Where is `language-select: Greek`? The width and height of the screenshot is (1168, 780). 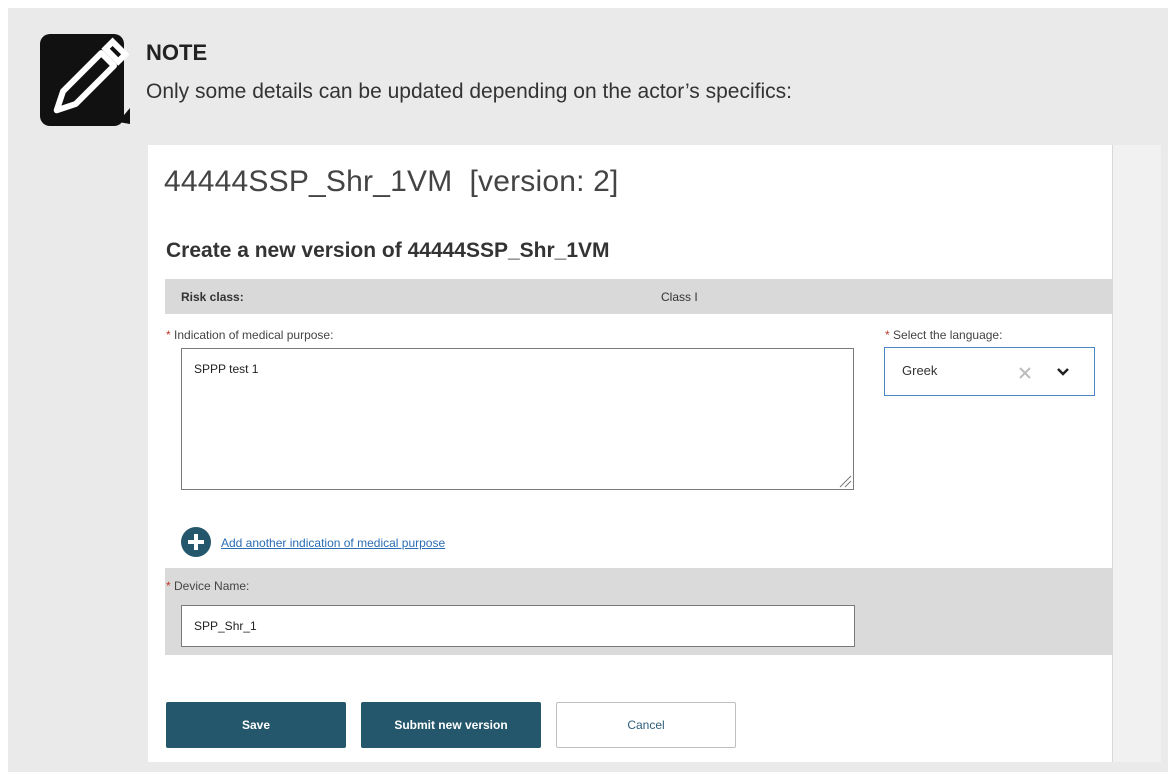
language-select: Greek is located at coordinates (989, 371).